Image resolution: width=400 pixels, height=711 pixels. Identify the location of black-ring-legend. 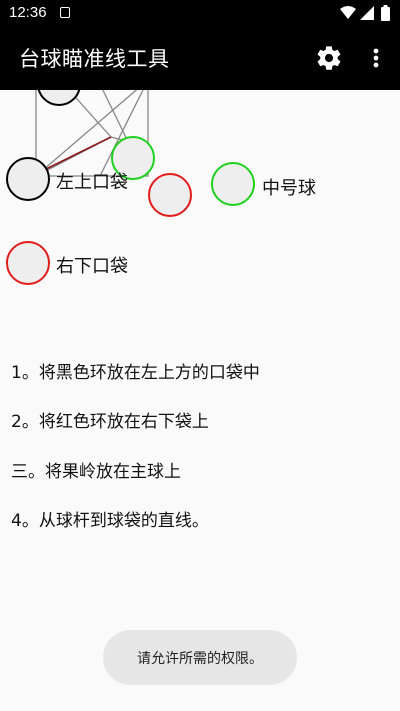
(28, 179).